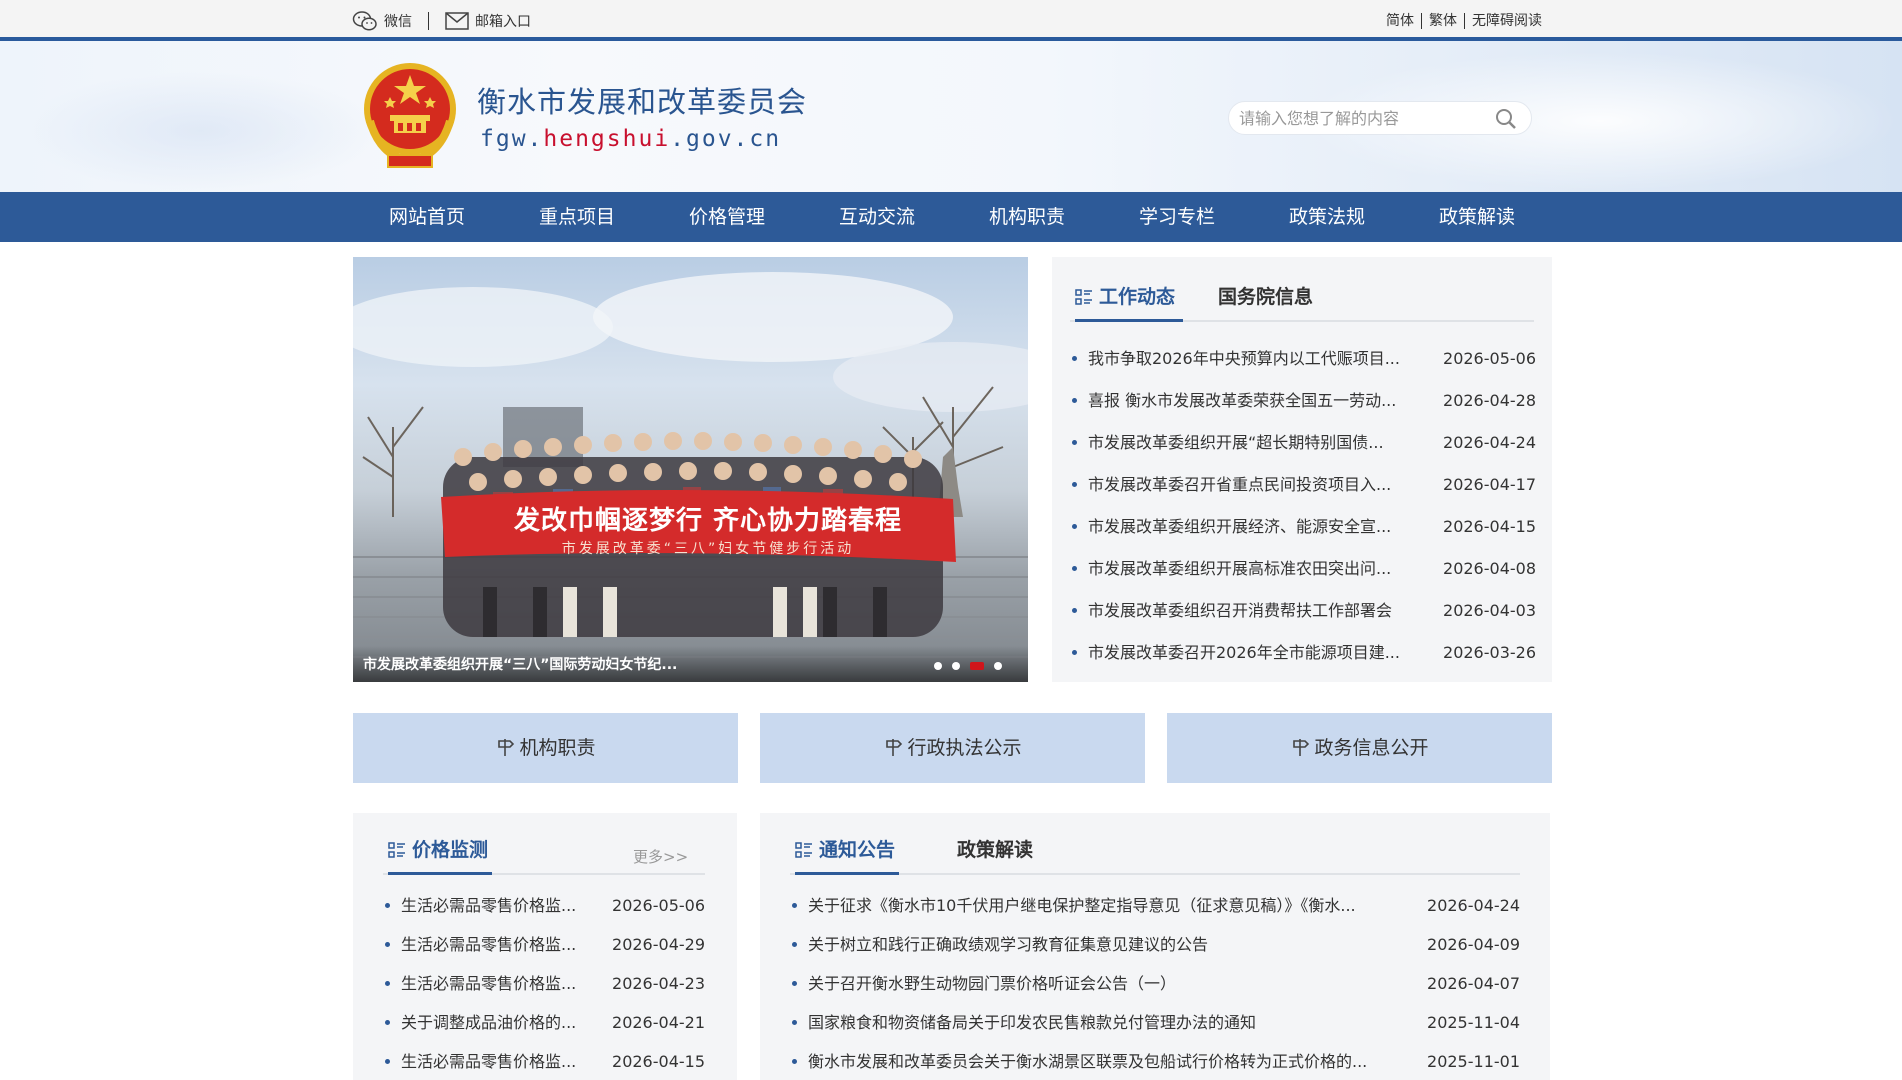 Image resolution: width=1902 pixels, height=1080 pixels. What do you see at coordinates (577, 217) in the screenshot?
I see `nav-item-key-projects: 重点项目` at bounding box center [577, 217].